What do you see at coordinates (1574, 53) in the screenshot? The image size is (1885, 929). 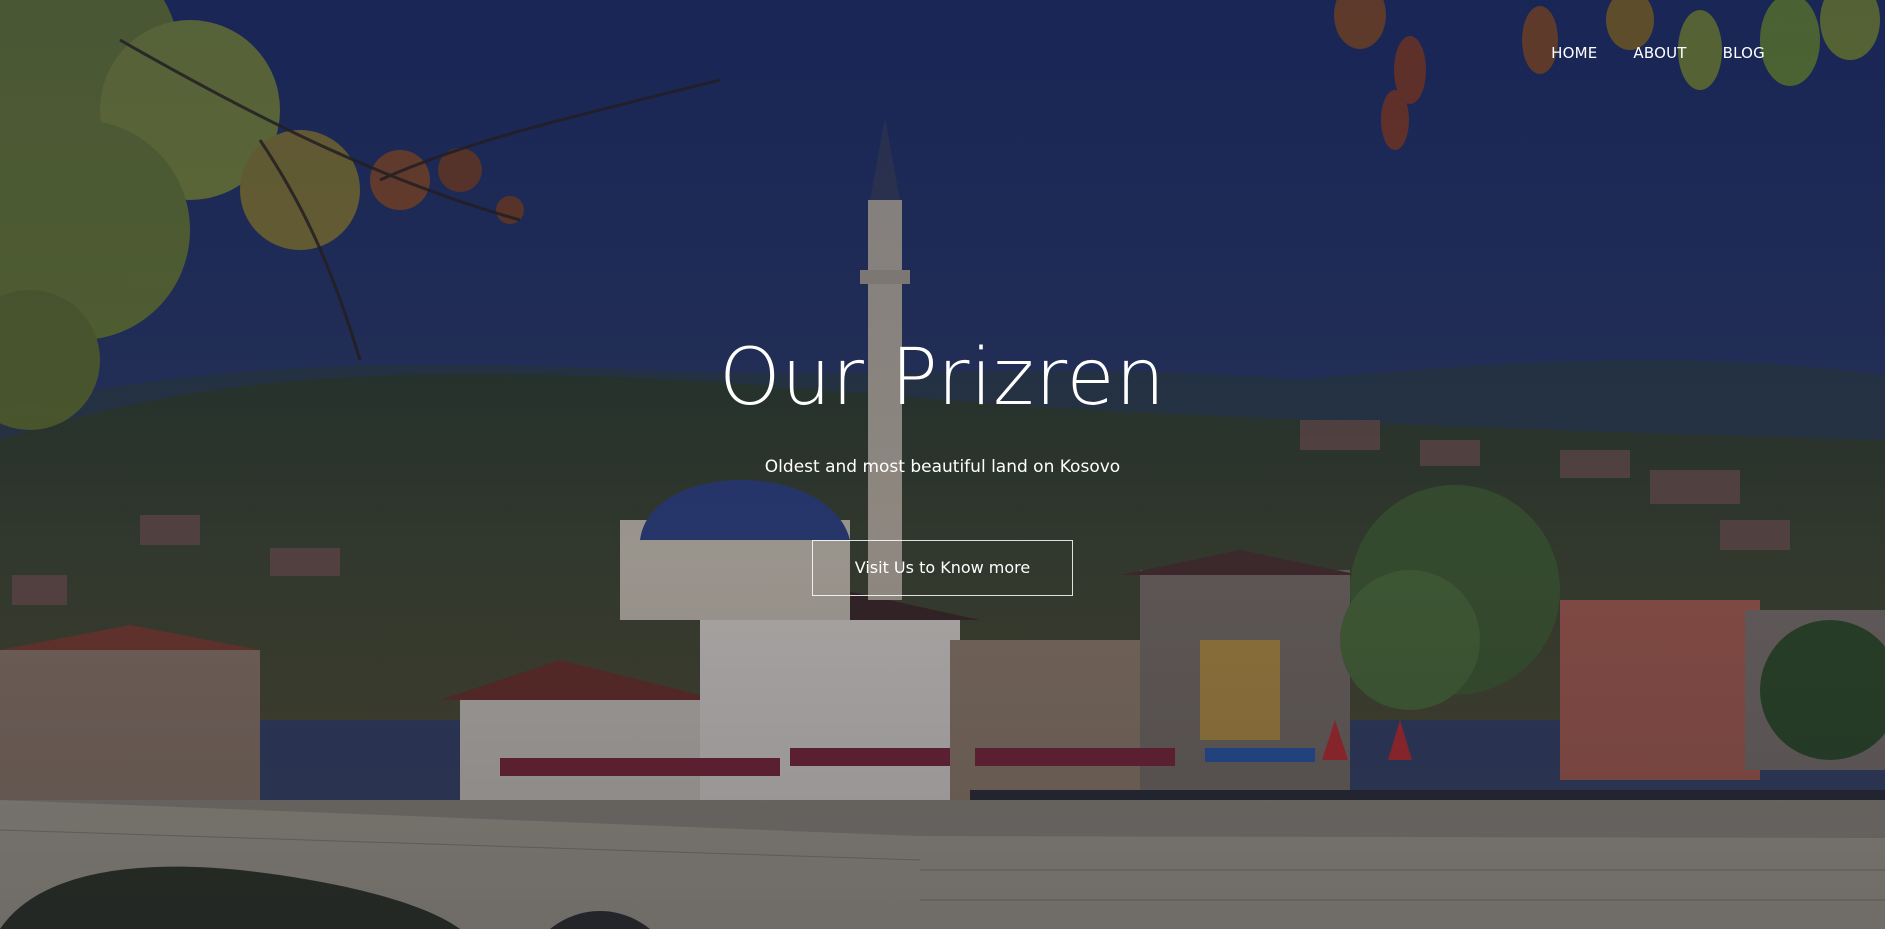 I see `nav-link-home: HOME` at bounding box center [1574, 53].